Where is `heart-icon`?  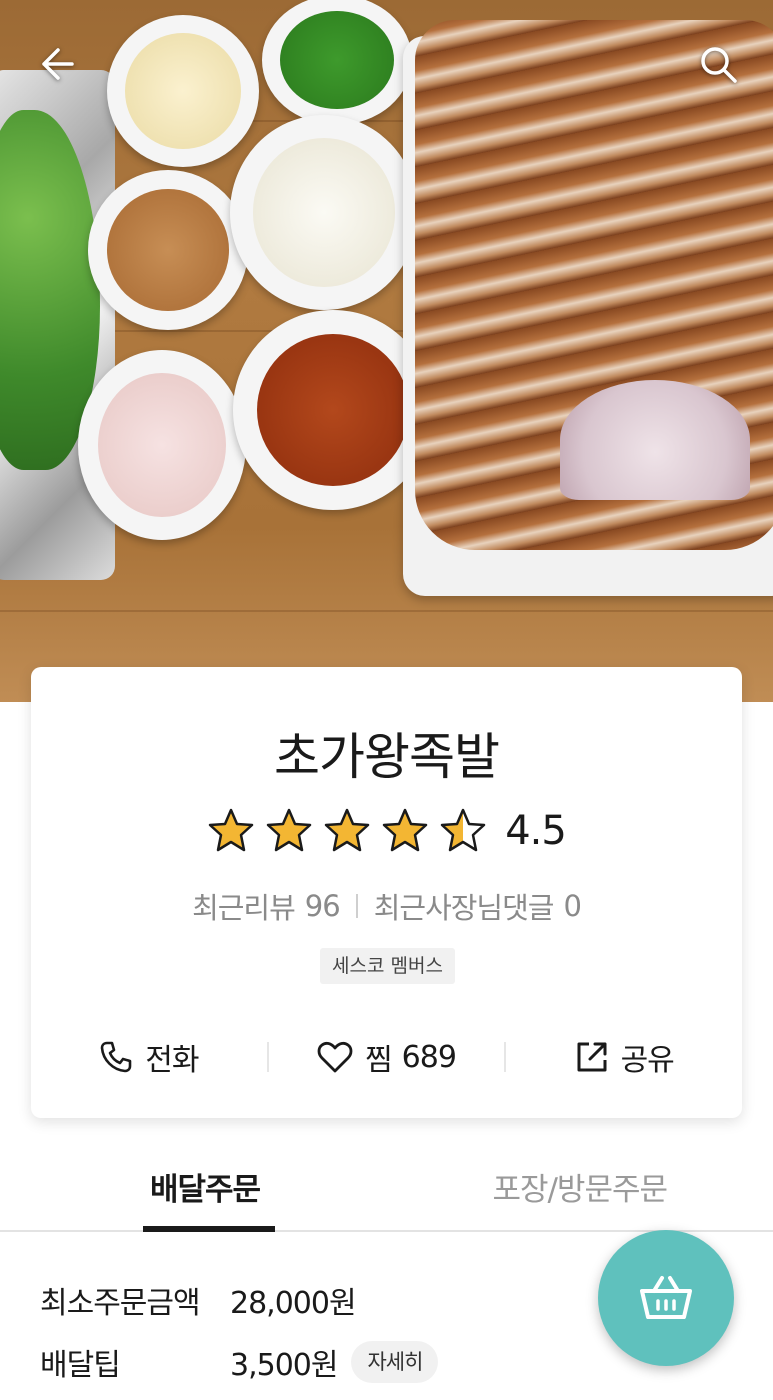
heart-icon is located at coordinates (335, 1057).